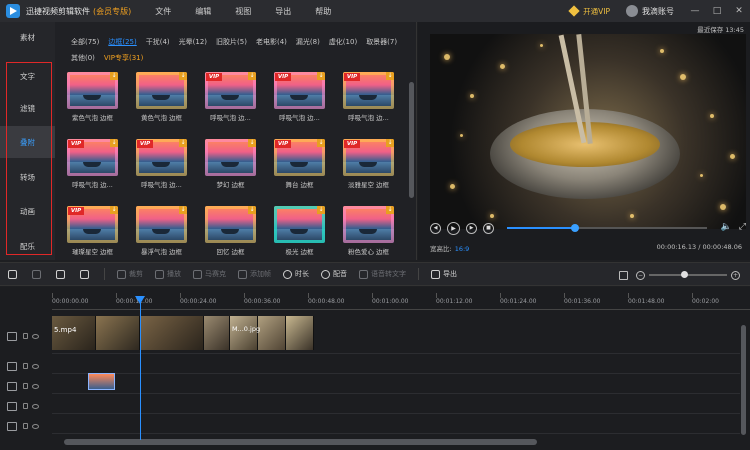 This screenshot has width=750, height=450. What do you see at coordinates (296, 274) in the screenshot?
I see `duration-button: 时长` at bounding box center [296, 274].